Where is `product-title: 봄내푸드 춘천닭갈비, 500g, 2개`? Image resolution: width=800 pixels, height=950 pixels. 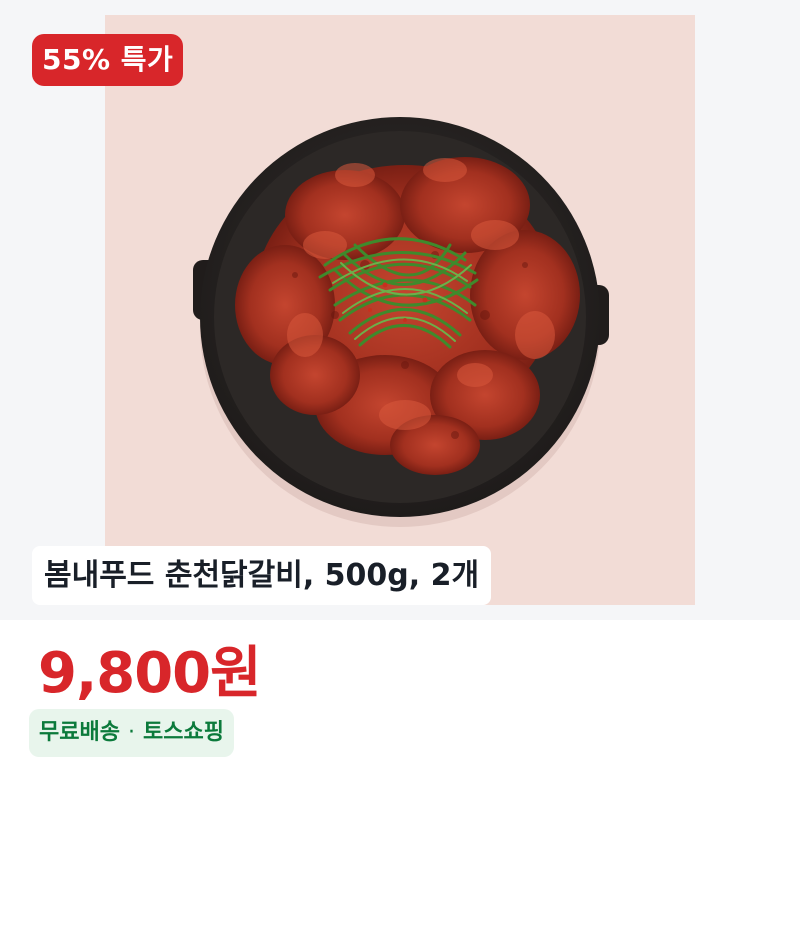 product-title: 봄내푸드 춘천닭갈비, 500g, 2개 is located at coordinates (262, 575).